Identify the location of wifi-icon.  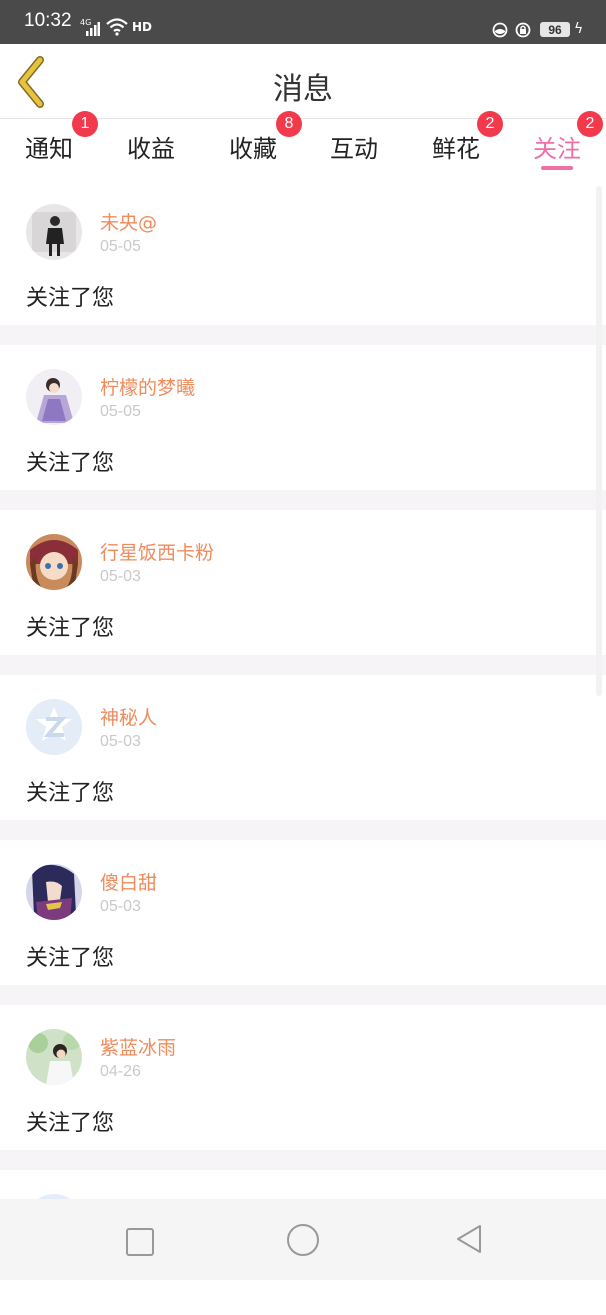
(117, 27).